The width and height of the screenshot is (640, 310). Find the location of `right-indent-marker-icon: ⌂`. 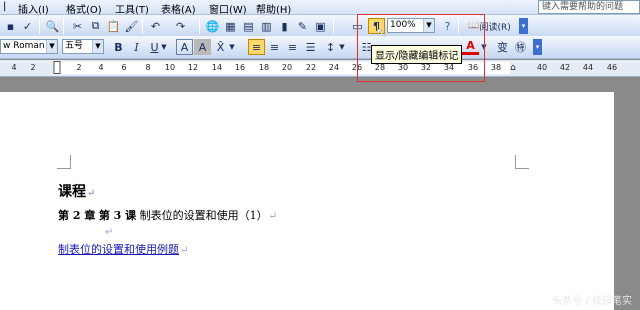

right-indent-marker-icon: ⌂ is located at coordinates (513, 68).